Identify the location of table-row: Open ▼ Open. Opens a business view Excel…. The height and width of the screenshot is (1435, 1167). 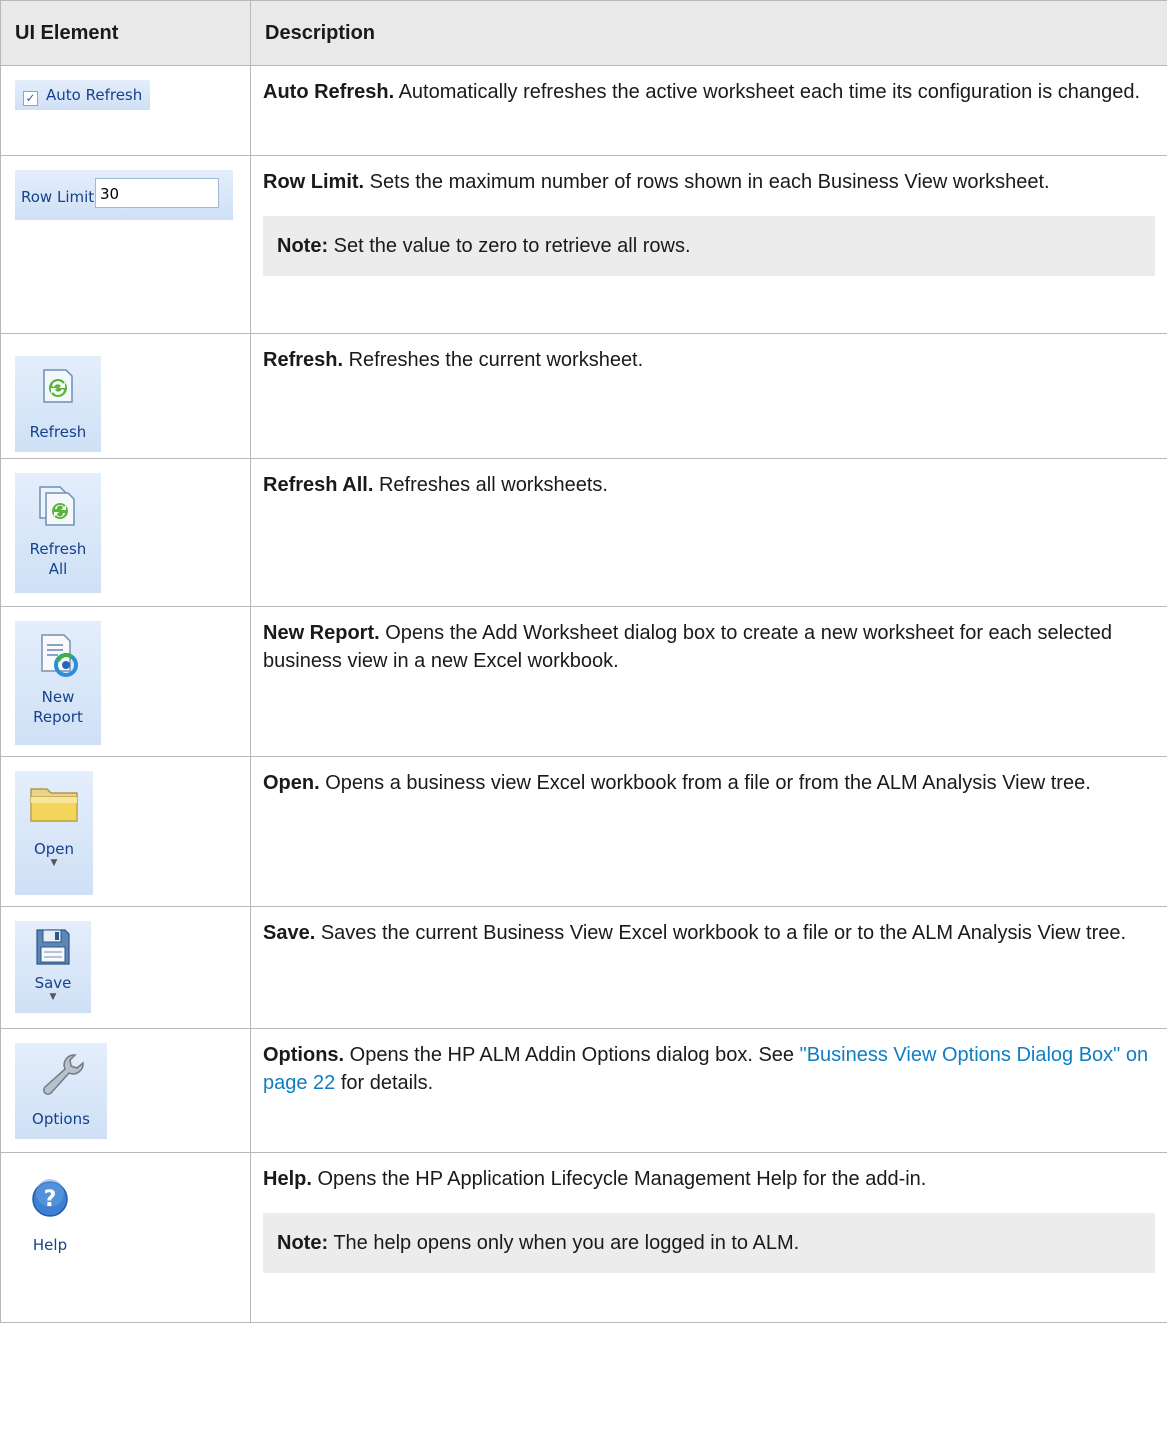
(583, 831).